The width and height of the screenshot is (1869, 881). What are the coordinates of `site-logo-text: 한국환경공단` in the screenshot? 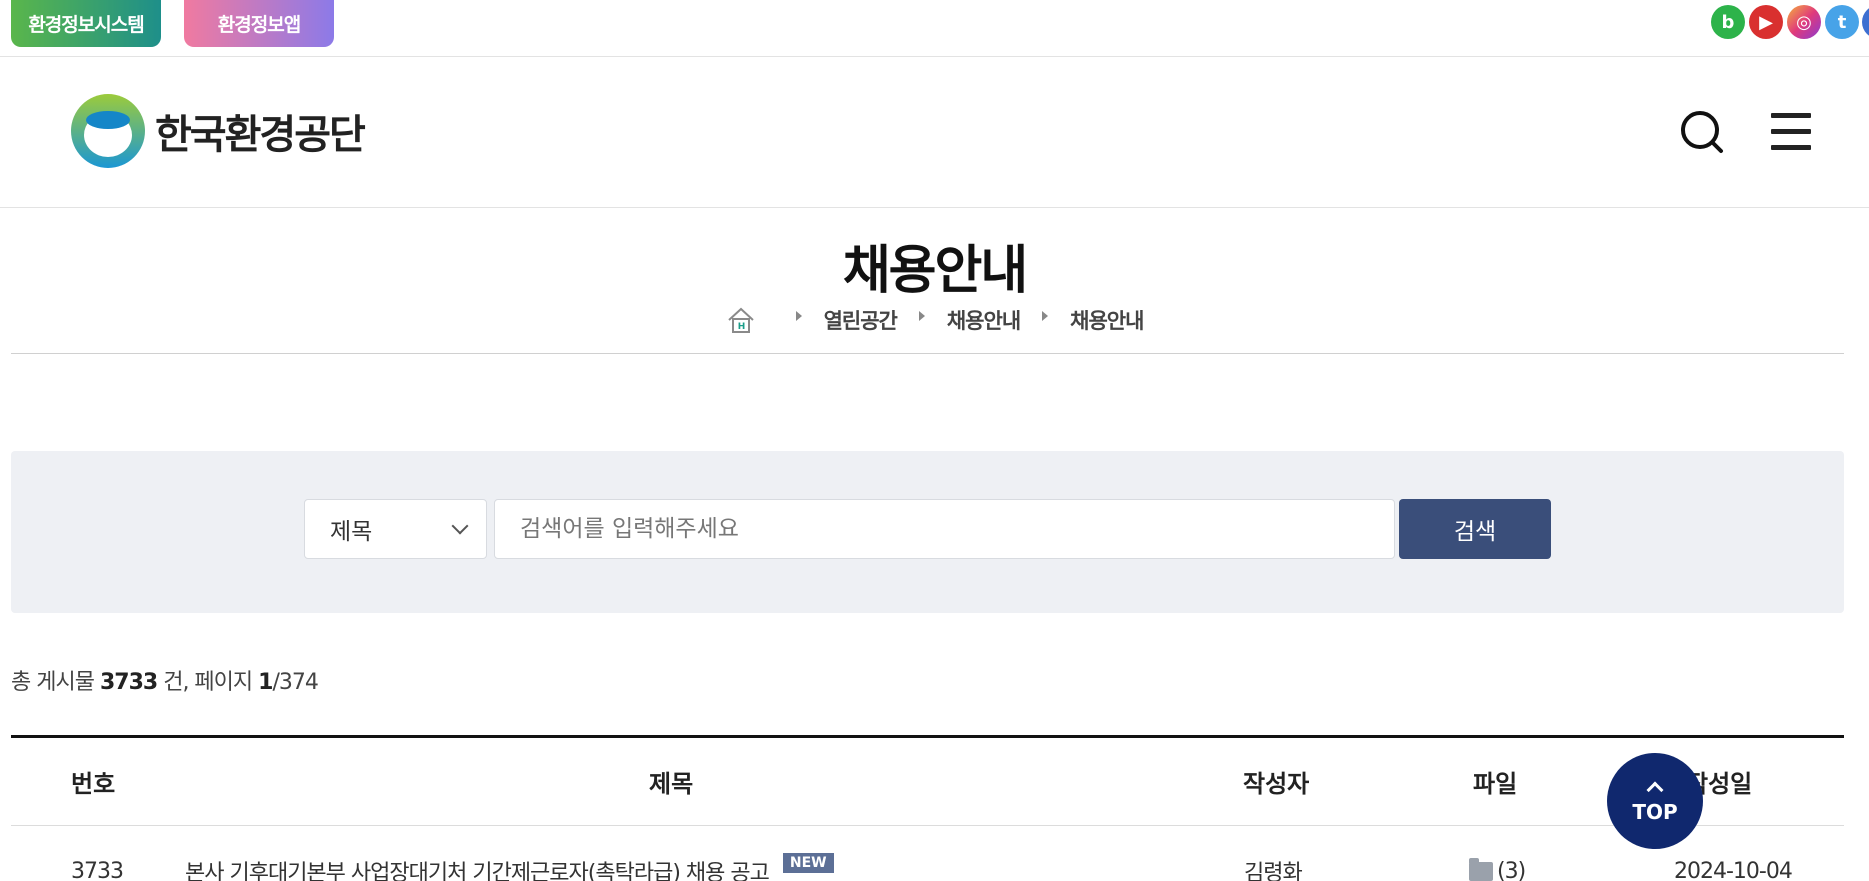 It's located at (260, 131).